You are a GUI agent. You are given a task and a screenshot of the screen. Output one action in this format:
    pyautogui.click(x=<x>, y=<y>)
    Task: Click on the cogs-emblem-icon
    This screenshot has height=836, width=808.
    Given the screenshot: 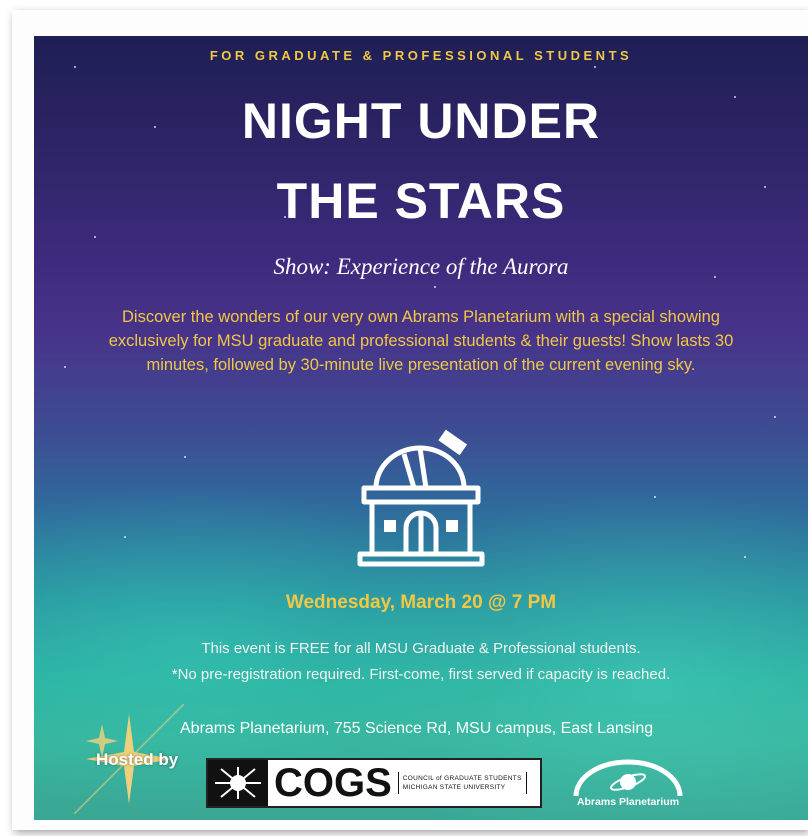 What is the action you would take?
    pyautogui.click(x=238, y=783)
    